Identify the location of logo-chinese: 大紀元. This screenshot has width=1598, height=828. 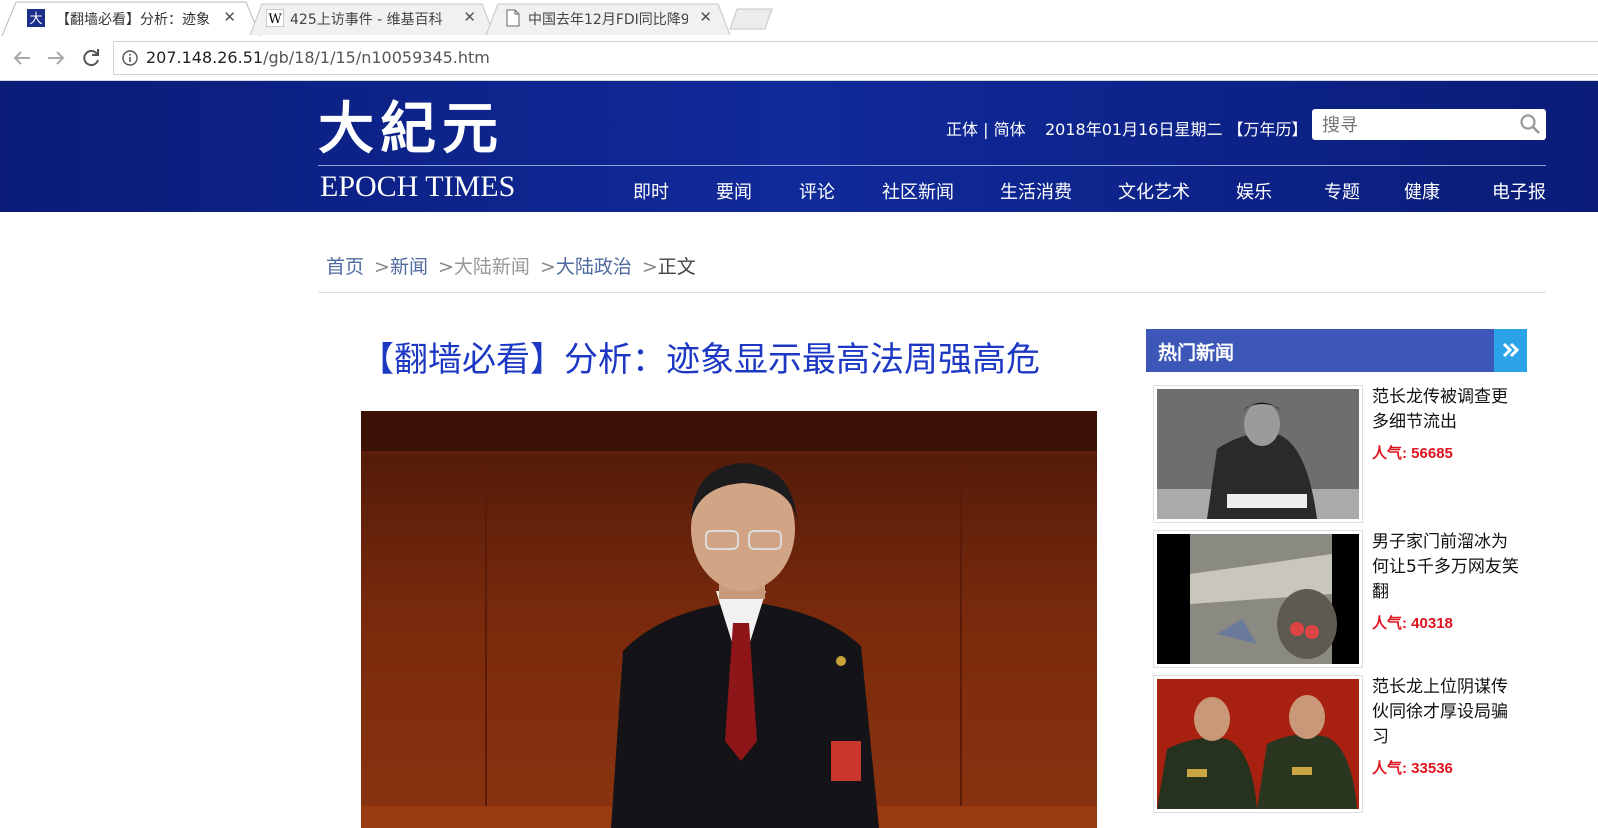
(411, 129).